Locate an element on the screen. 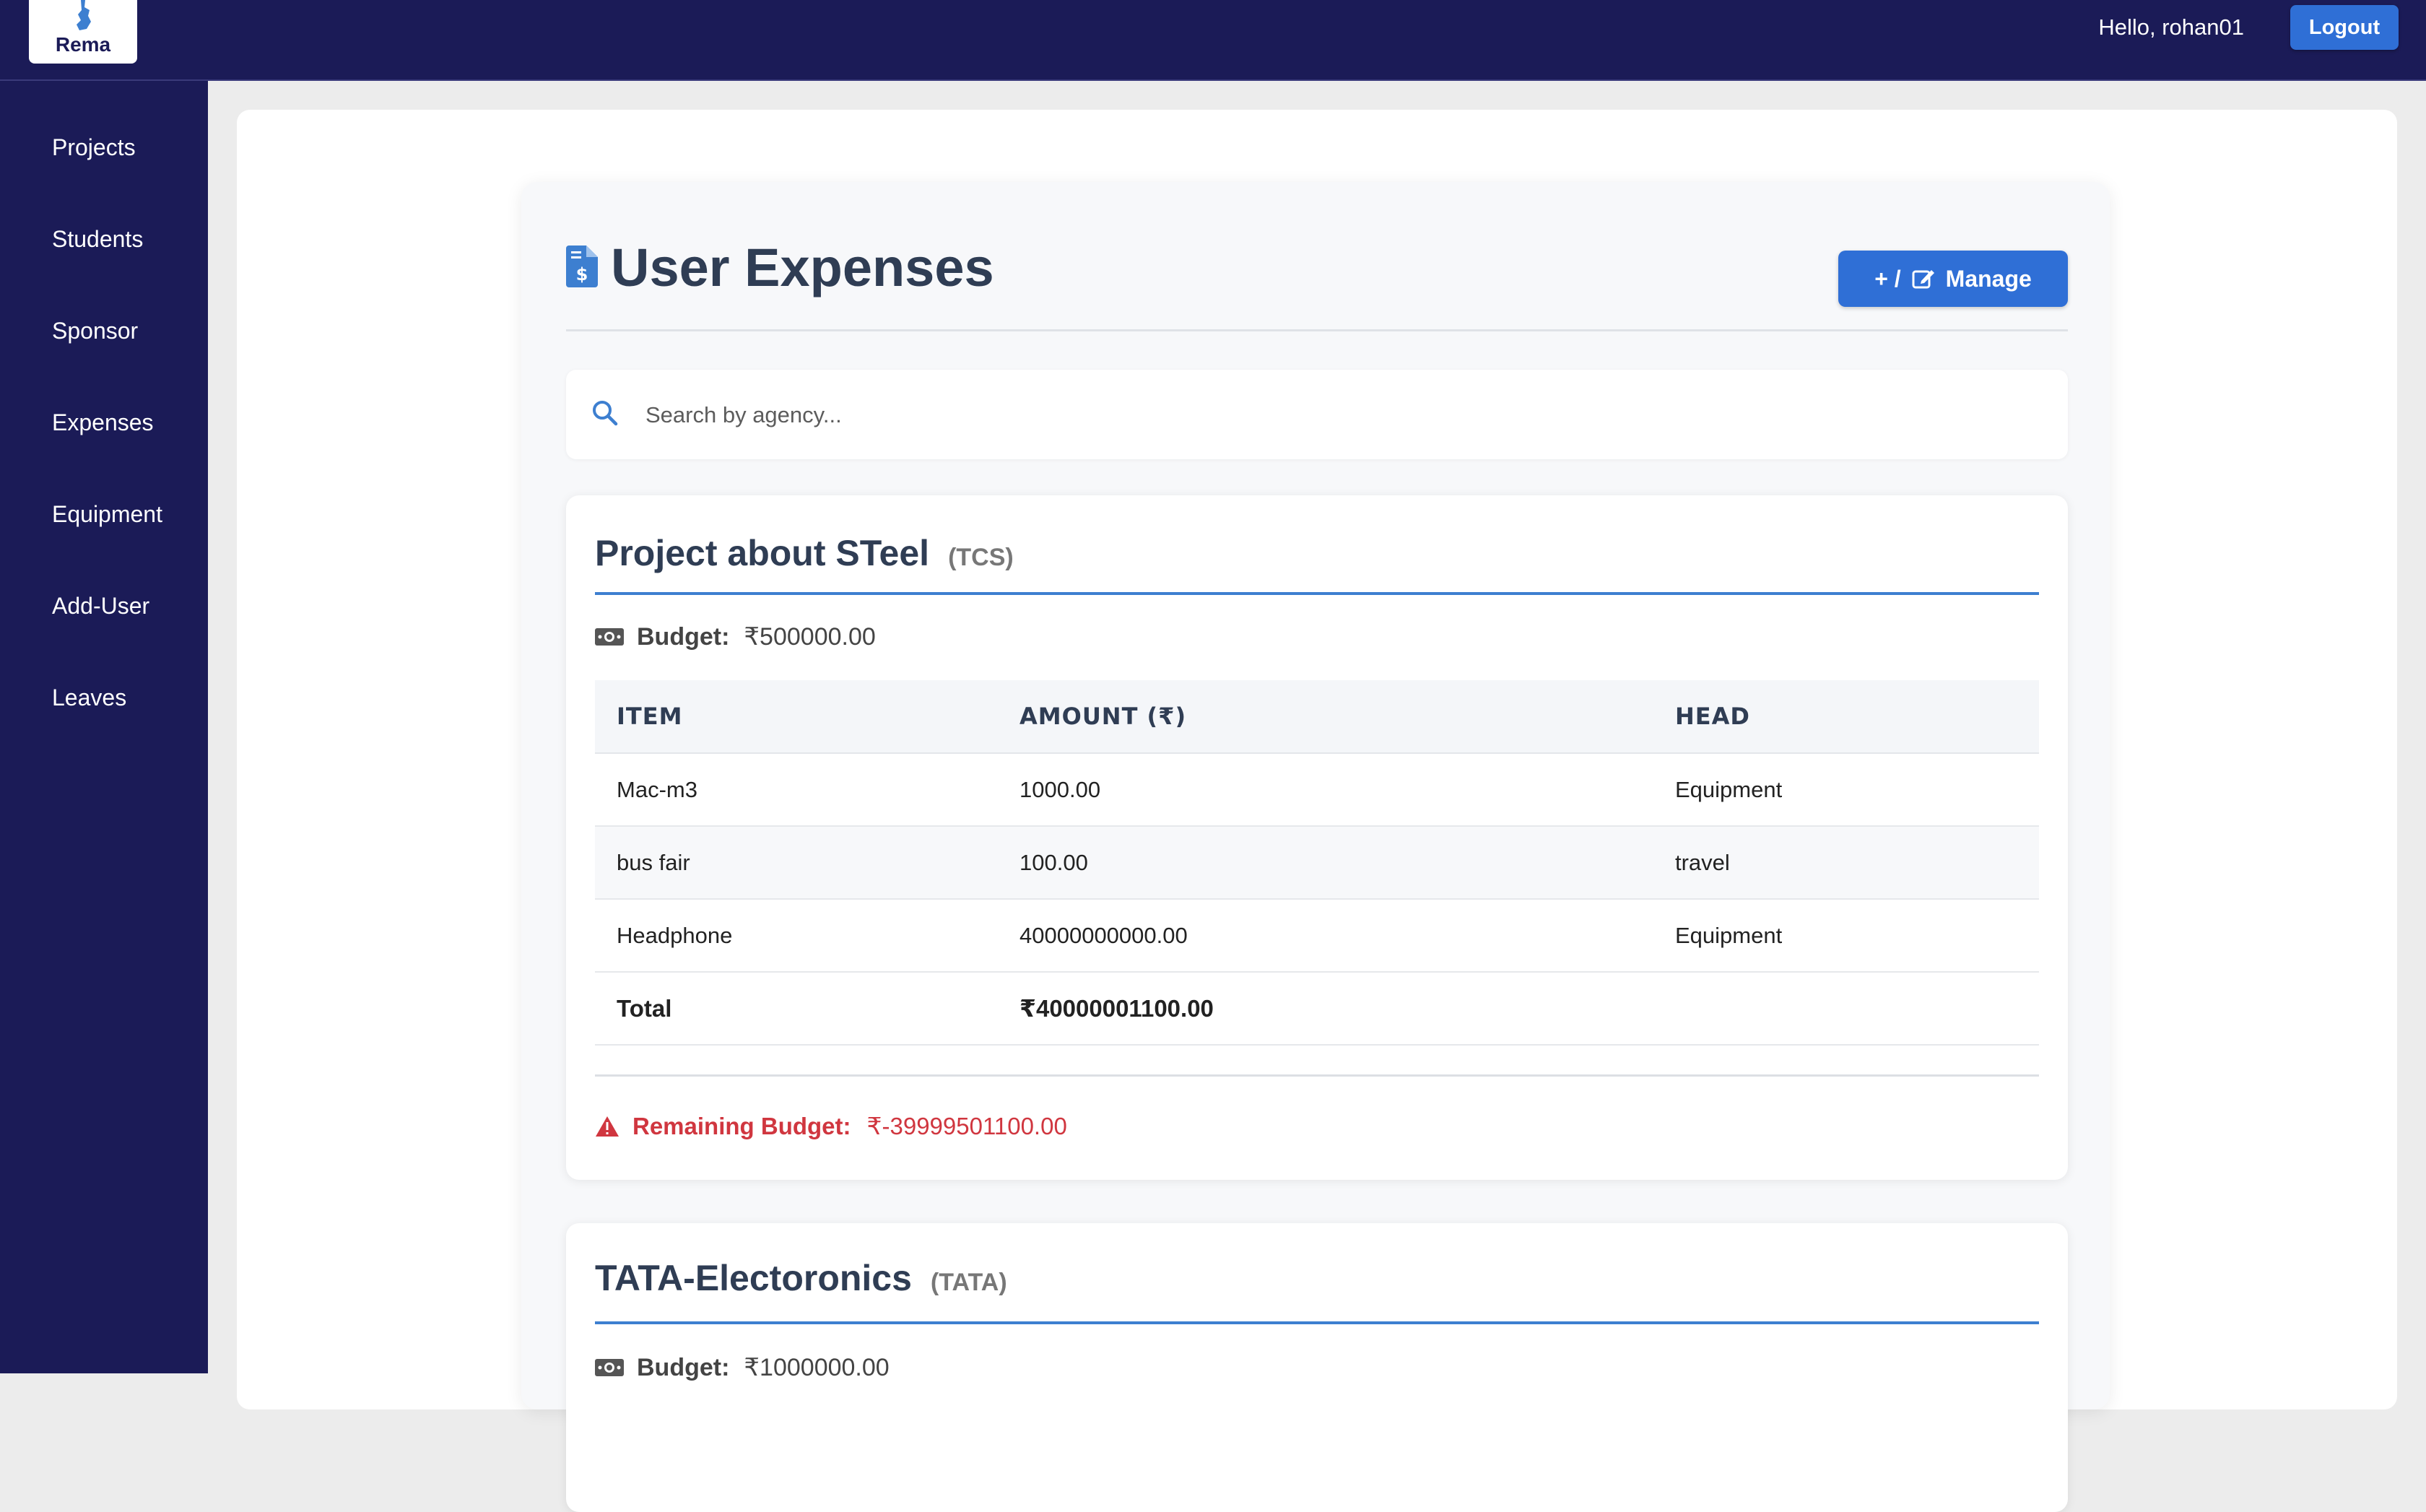 This screenshot has height=1512, width=2426. file-invoice-dollar-icon: $ is located at coordinates (582, 266).